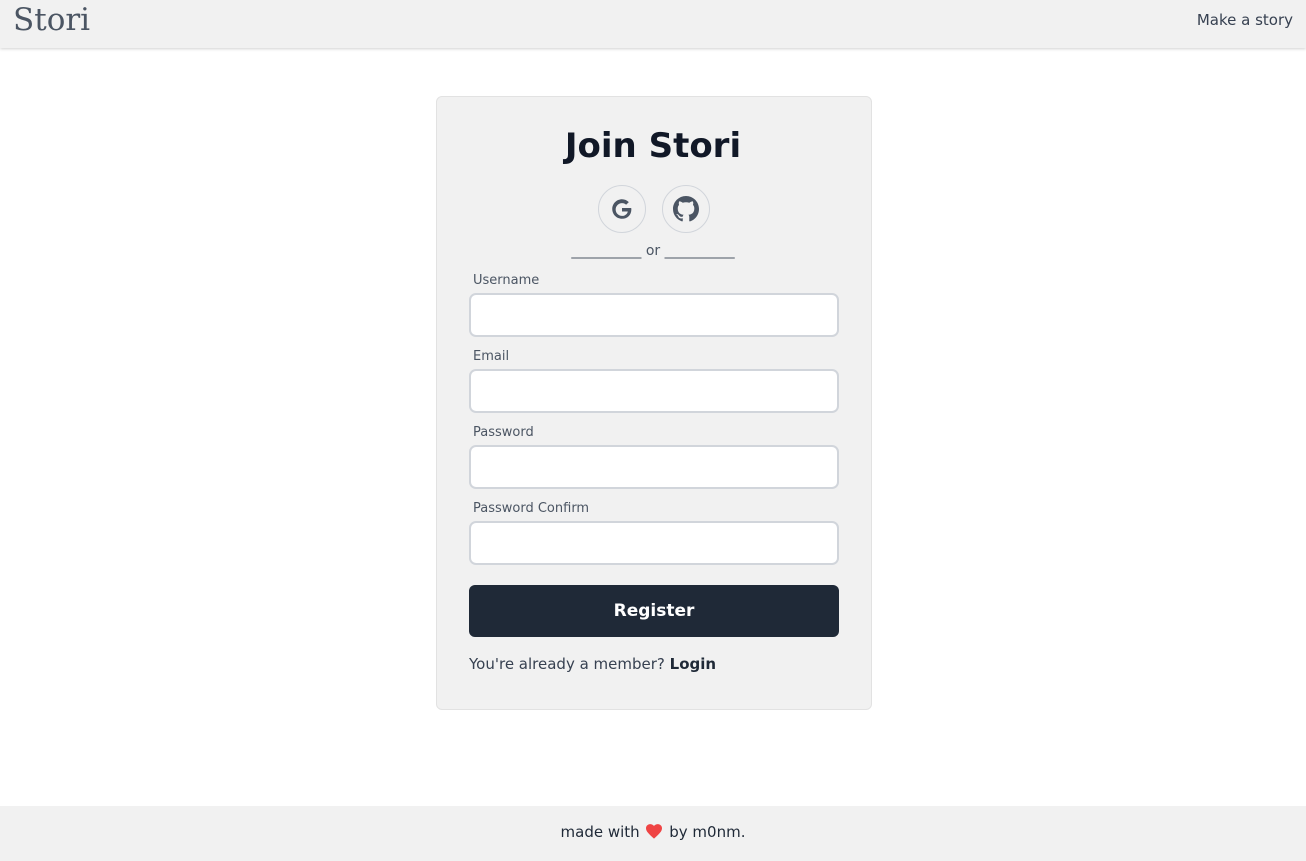 This screenshot has width=1306, height=861. What do you see at coordinates (653, 24) in the screenshot?
I see `navbar: Stori Make a story` at bounding box center [653, 24].